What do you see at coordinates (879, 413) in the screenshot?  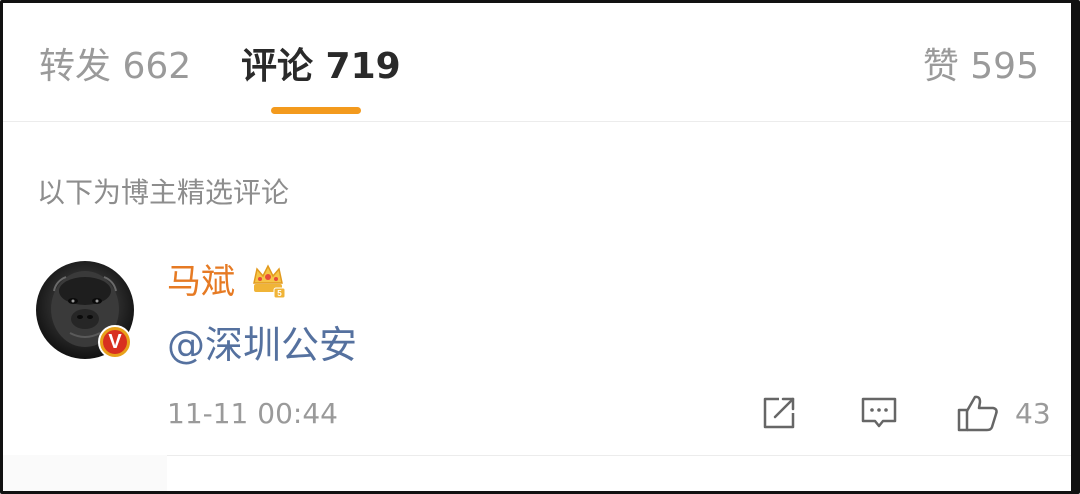 I see `reply-icon` at bounding box center [879, 413].